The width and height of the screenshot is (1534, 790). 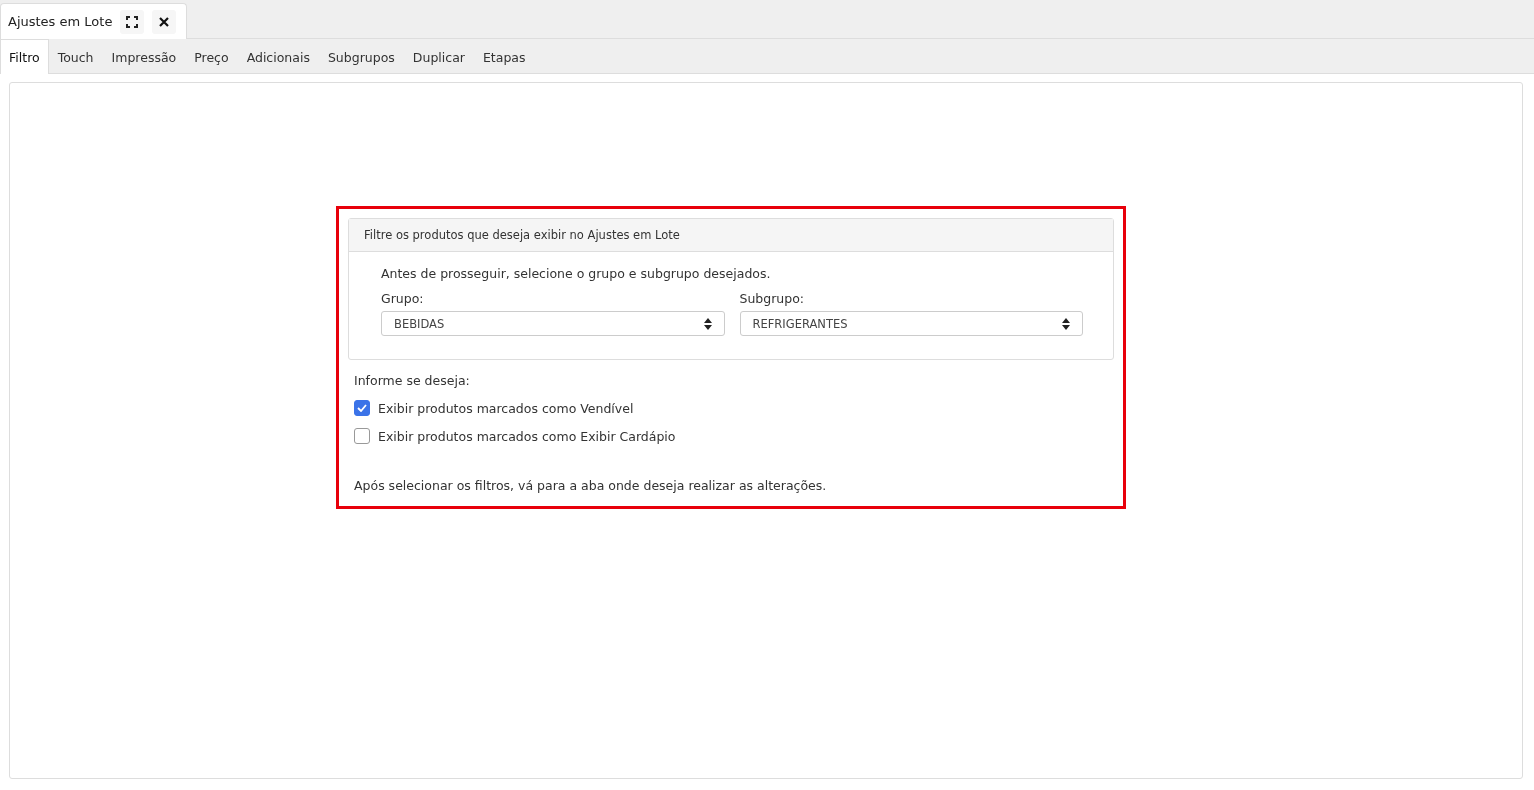 I want to click on tab: Preço, so click(x=211, y=56).